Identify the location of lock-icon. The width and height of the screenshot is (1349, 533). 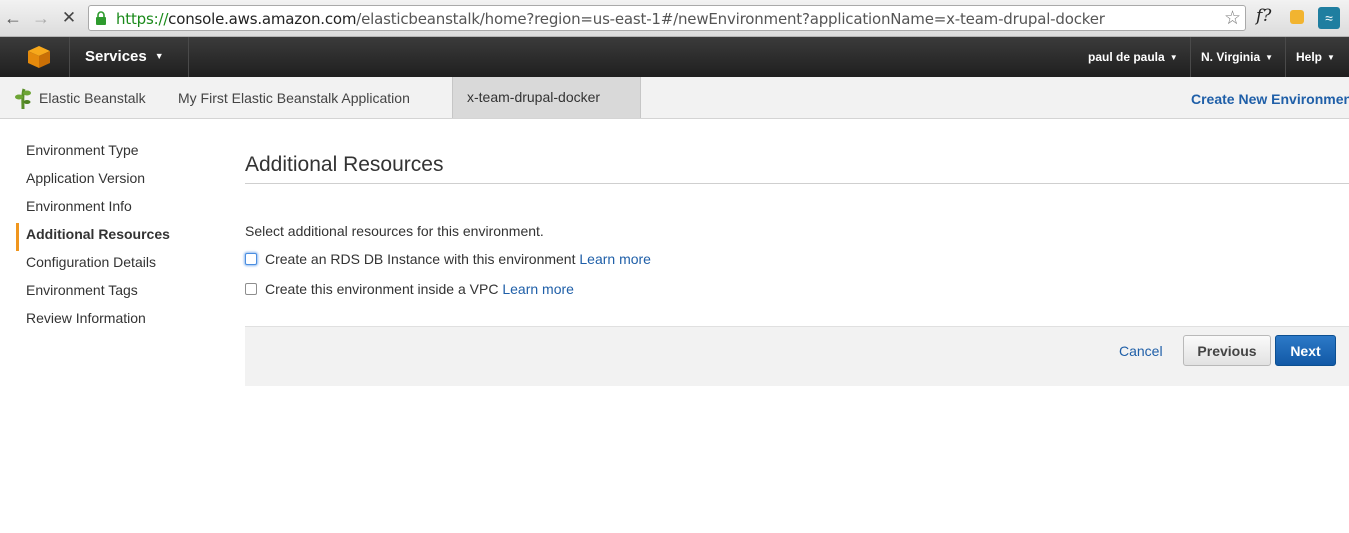
(101, 18).